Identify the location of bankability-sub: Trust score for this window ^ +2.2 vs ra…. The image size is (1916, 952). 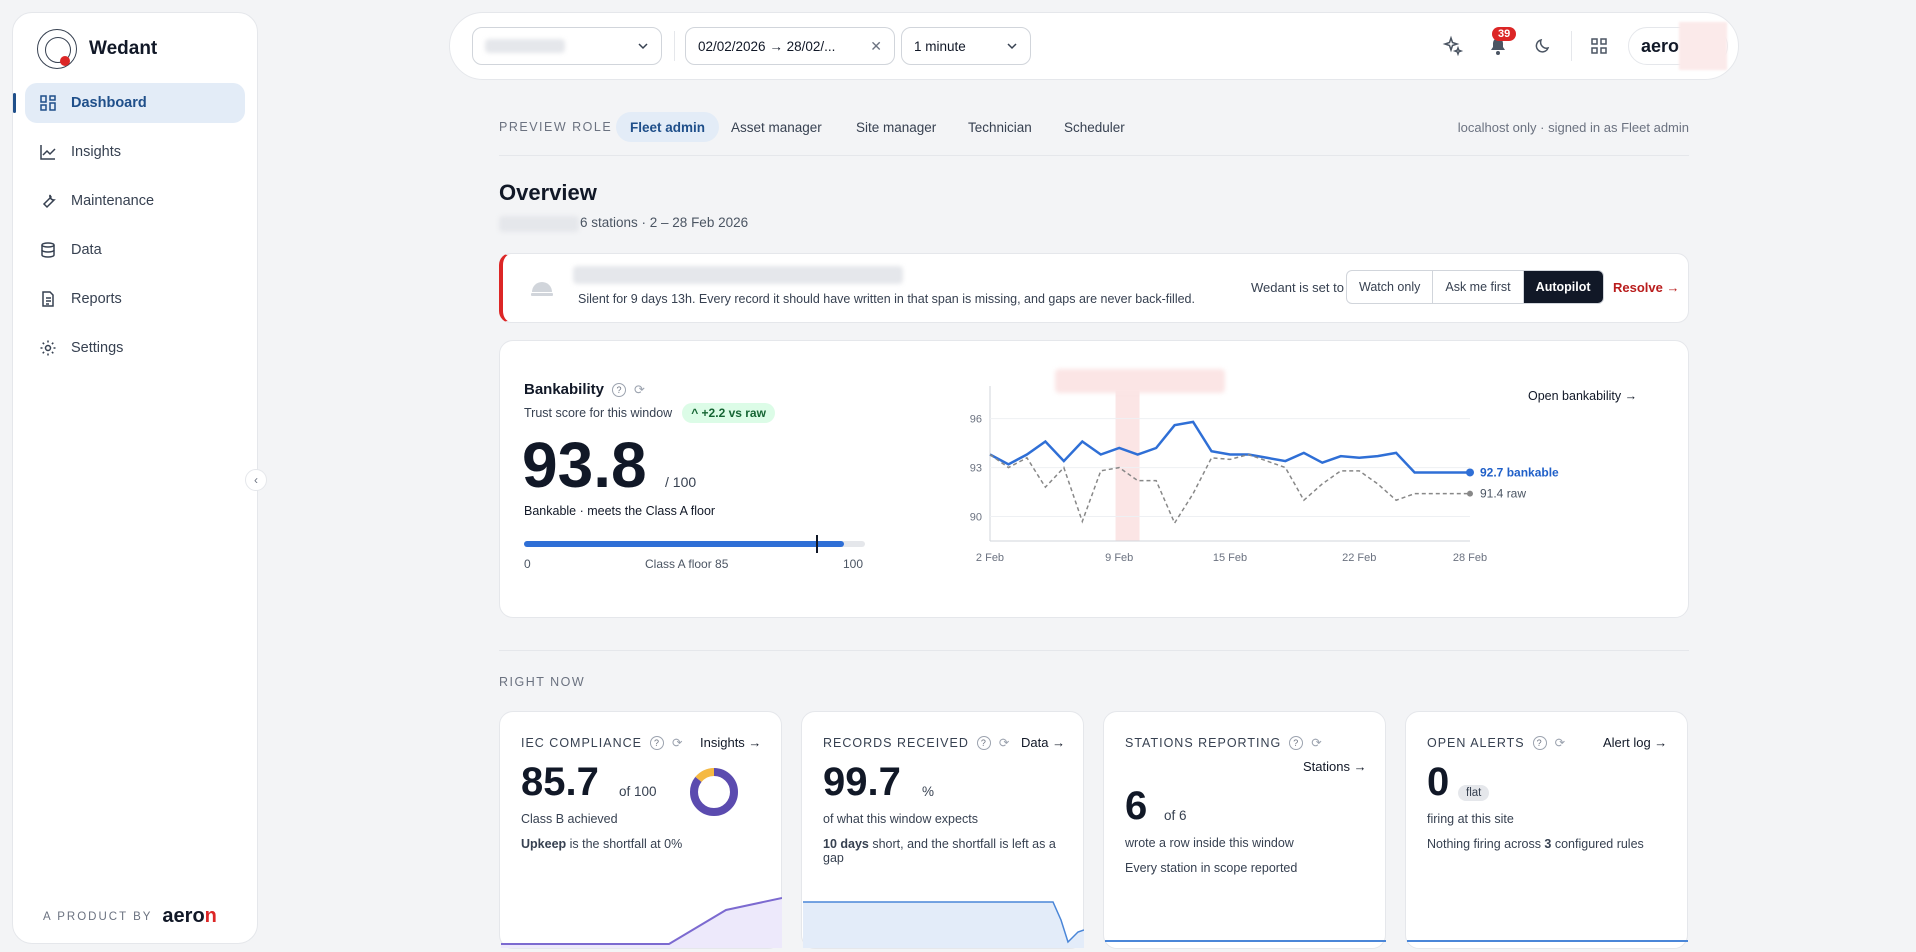
(649, 413).